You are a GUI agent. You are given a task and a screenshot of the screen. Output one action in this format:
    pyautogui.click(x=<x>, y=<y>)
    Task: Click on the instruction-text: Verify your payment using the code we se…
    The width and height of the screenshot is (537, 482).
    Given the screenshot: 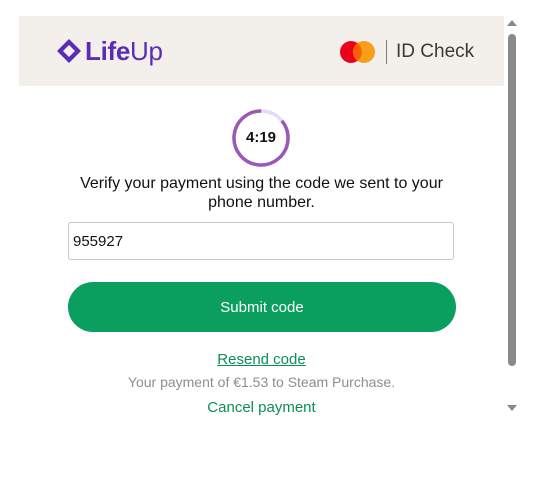 What is the action you would take?
    pyautogui.click(x=261, y=193)
    